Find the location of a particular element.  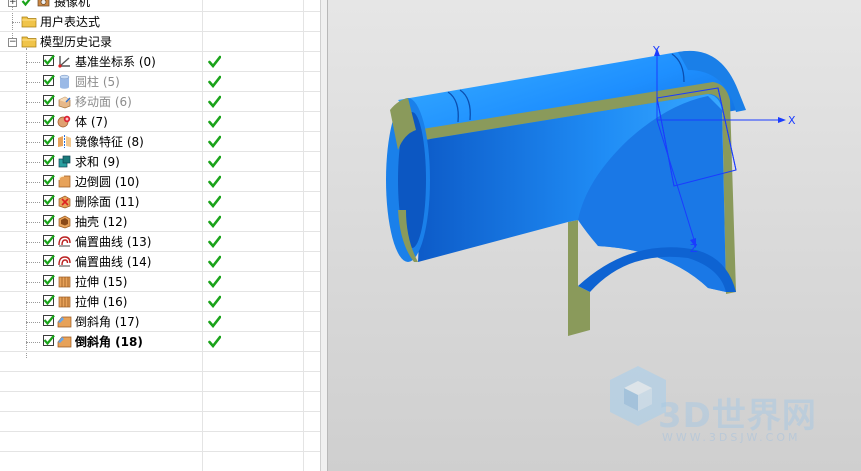

tree-row-feat-17: 倒斜角 (17) is located at coordinates (160, 322).